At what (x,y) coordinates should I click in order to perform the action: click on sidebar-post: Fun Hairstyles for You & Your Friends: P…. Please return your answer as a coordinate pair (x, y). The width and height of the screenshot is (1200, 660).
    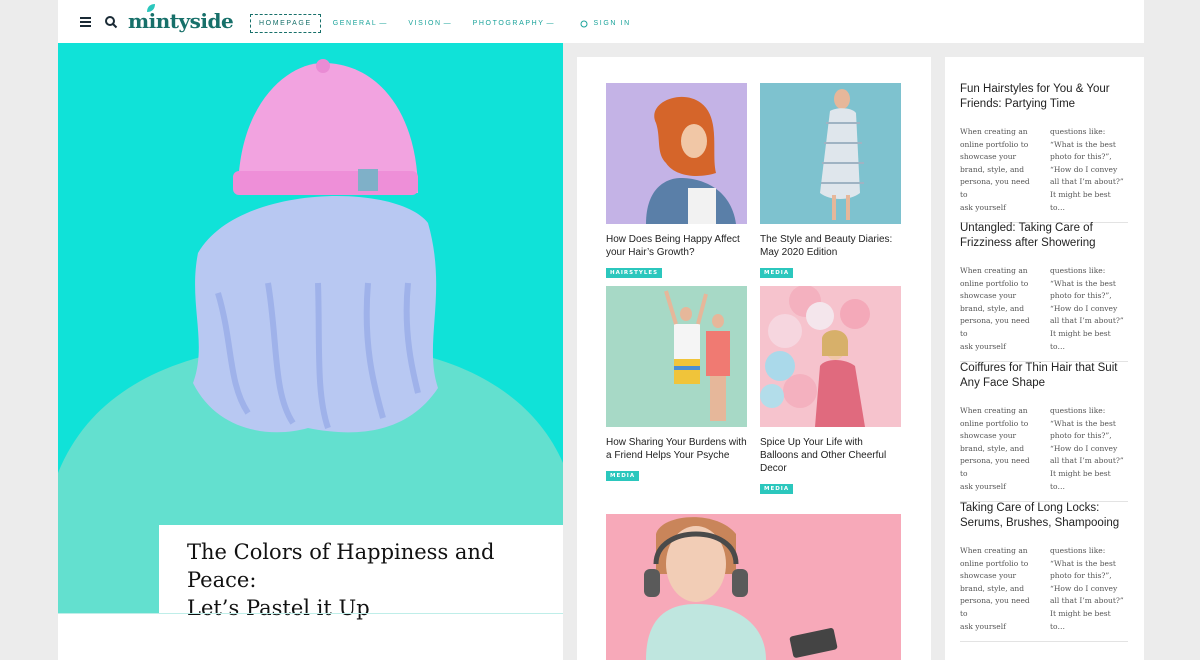
    Looking at the image, I should click on (1044, 153).